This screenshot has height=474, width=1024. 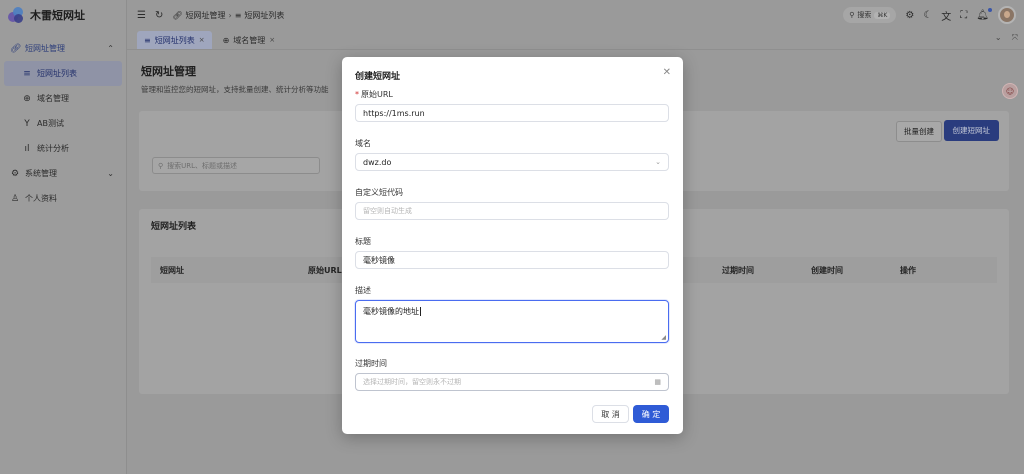 I want to click on sidebar-nav: 🔗︎ 短网址管理 ⌃ ≡ 短网址列表 ⊕ 域名管理 Y AB测试 ıl 统计分析, so click(x=63, y=120).